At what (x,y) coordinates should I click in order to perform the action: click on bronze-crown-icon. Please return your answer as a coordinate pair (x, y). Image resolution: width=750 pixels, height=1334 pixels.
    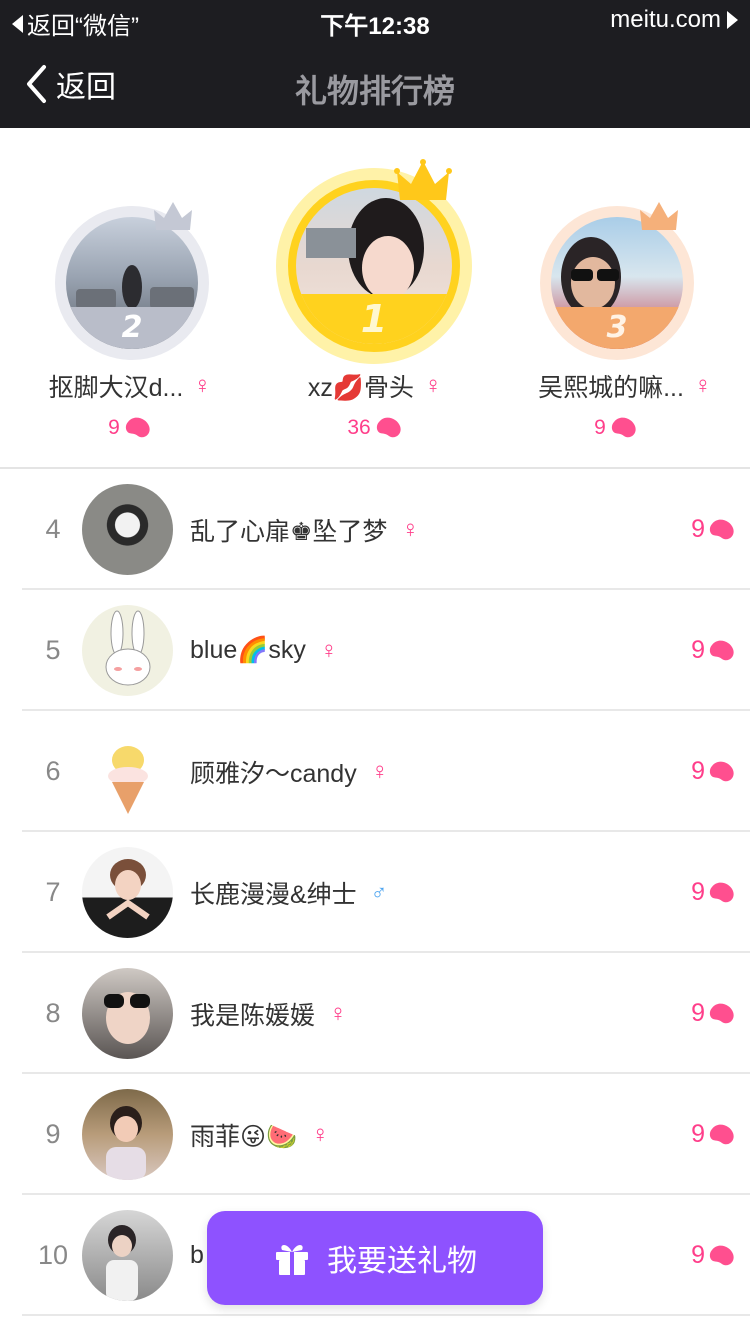
    Looking at the image, I should click on (659, 216).